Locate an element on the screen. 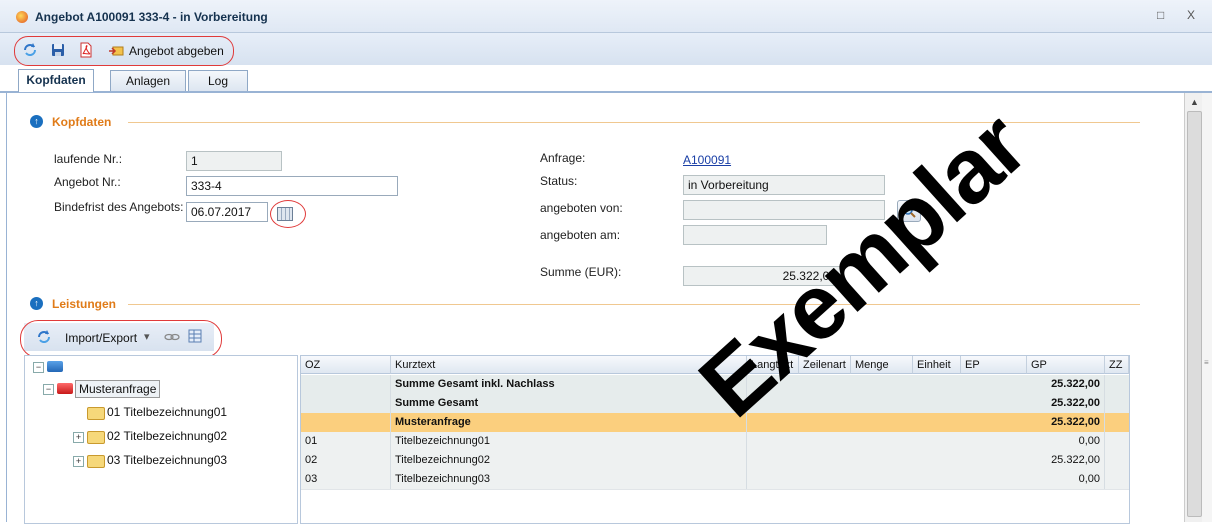  section-title-kopfdaten: Kopfdaten is located at coordinates (82, 122).